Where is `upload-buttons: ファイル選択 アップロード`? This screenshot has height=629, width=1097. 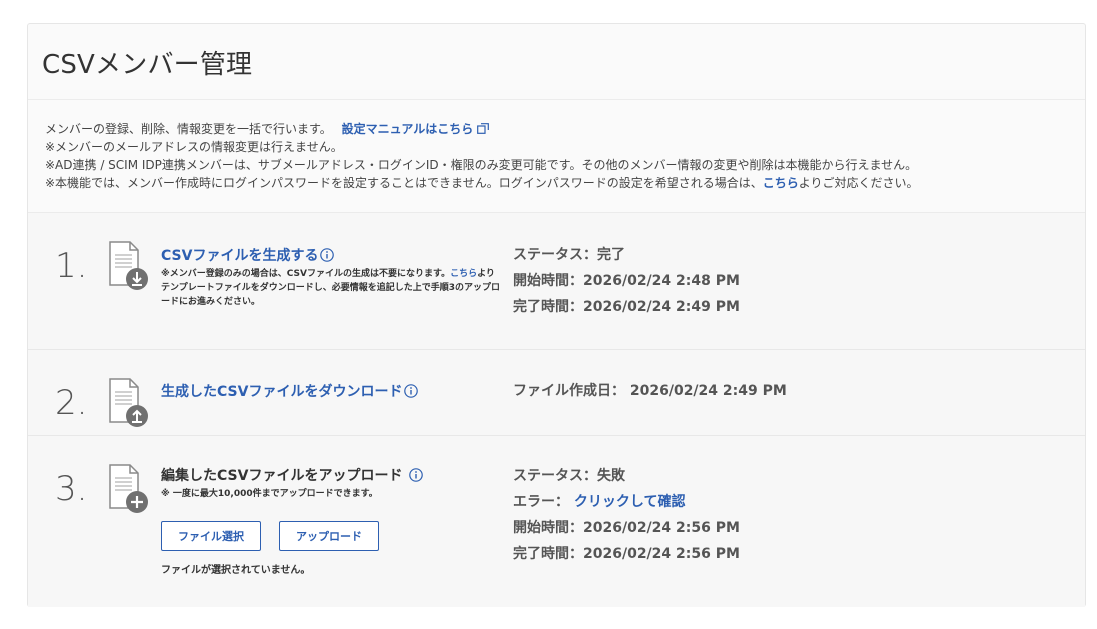 upload-buttons: ファイル選択 アップロード is located at coordinates (331, 536).